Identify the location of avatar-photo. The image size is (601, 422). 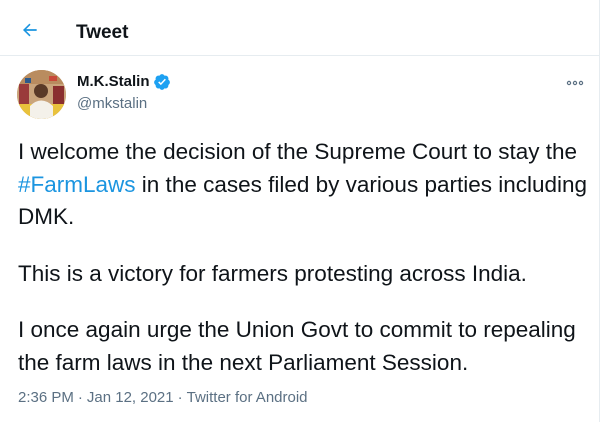
(41, 94).